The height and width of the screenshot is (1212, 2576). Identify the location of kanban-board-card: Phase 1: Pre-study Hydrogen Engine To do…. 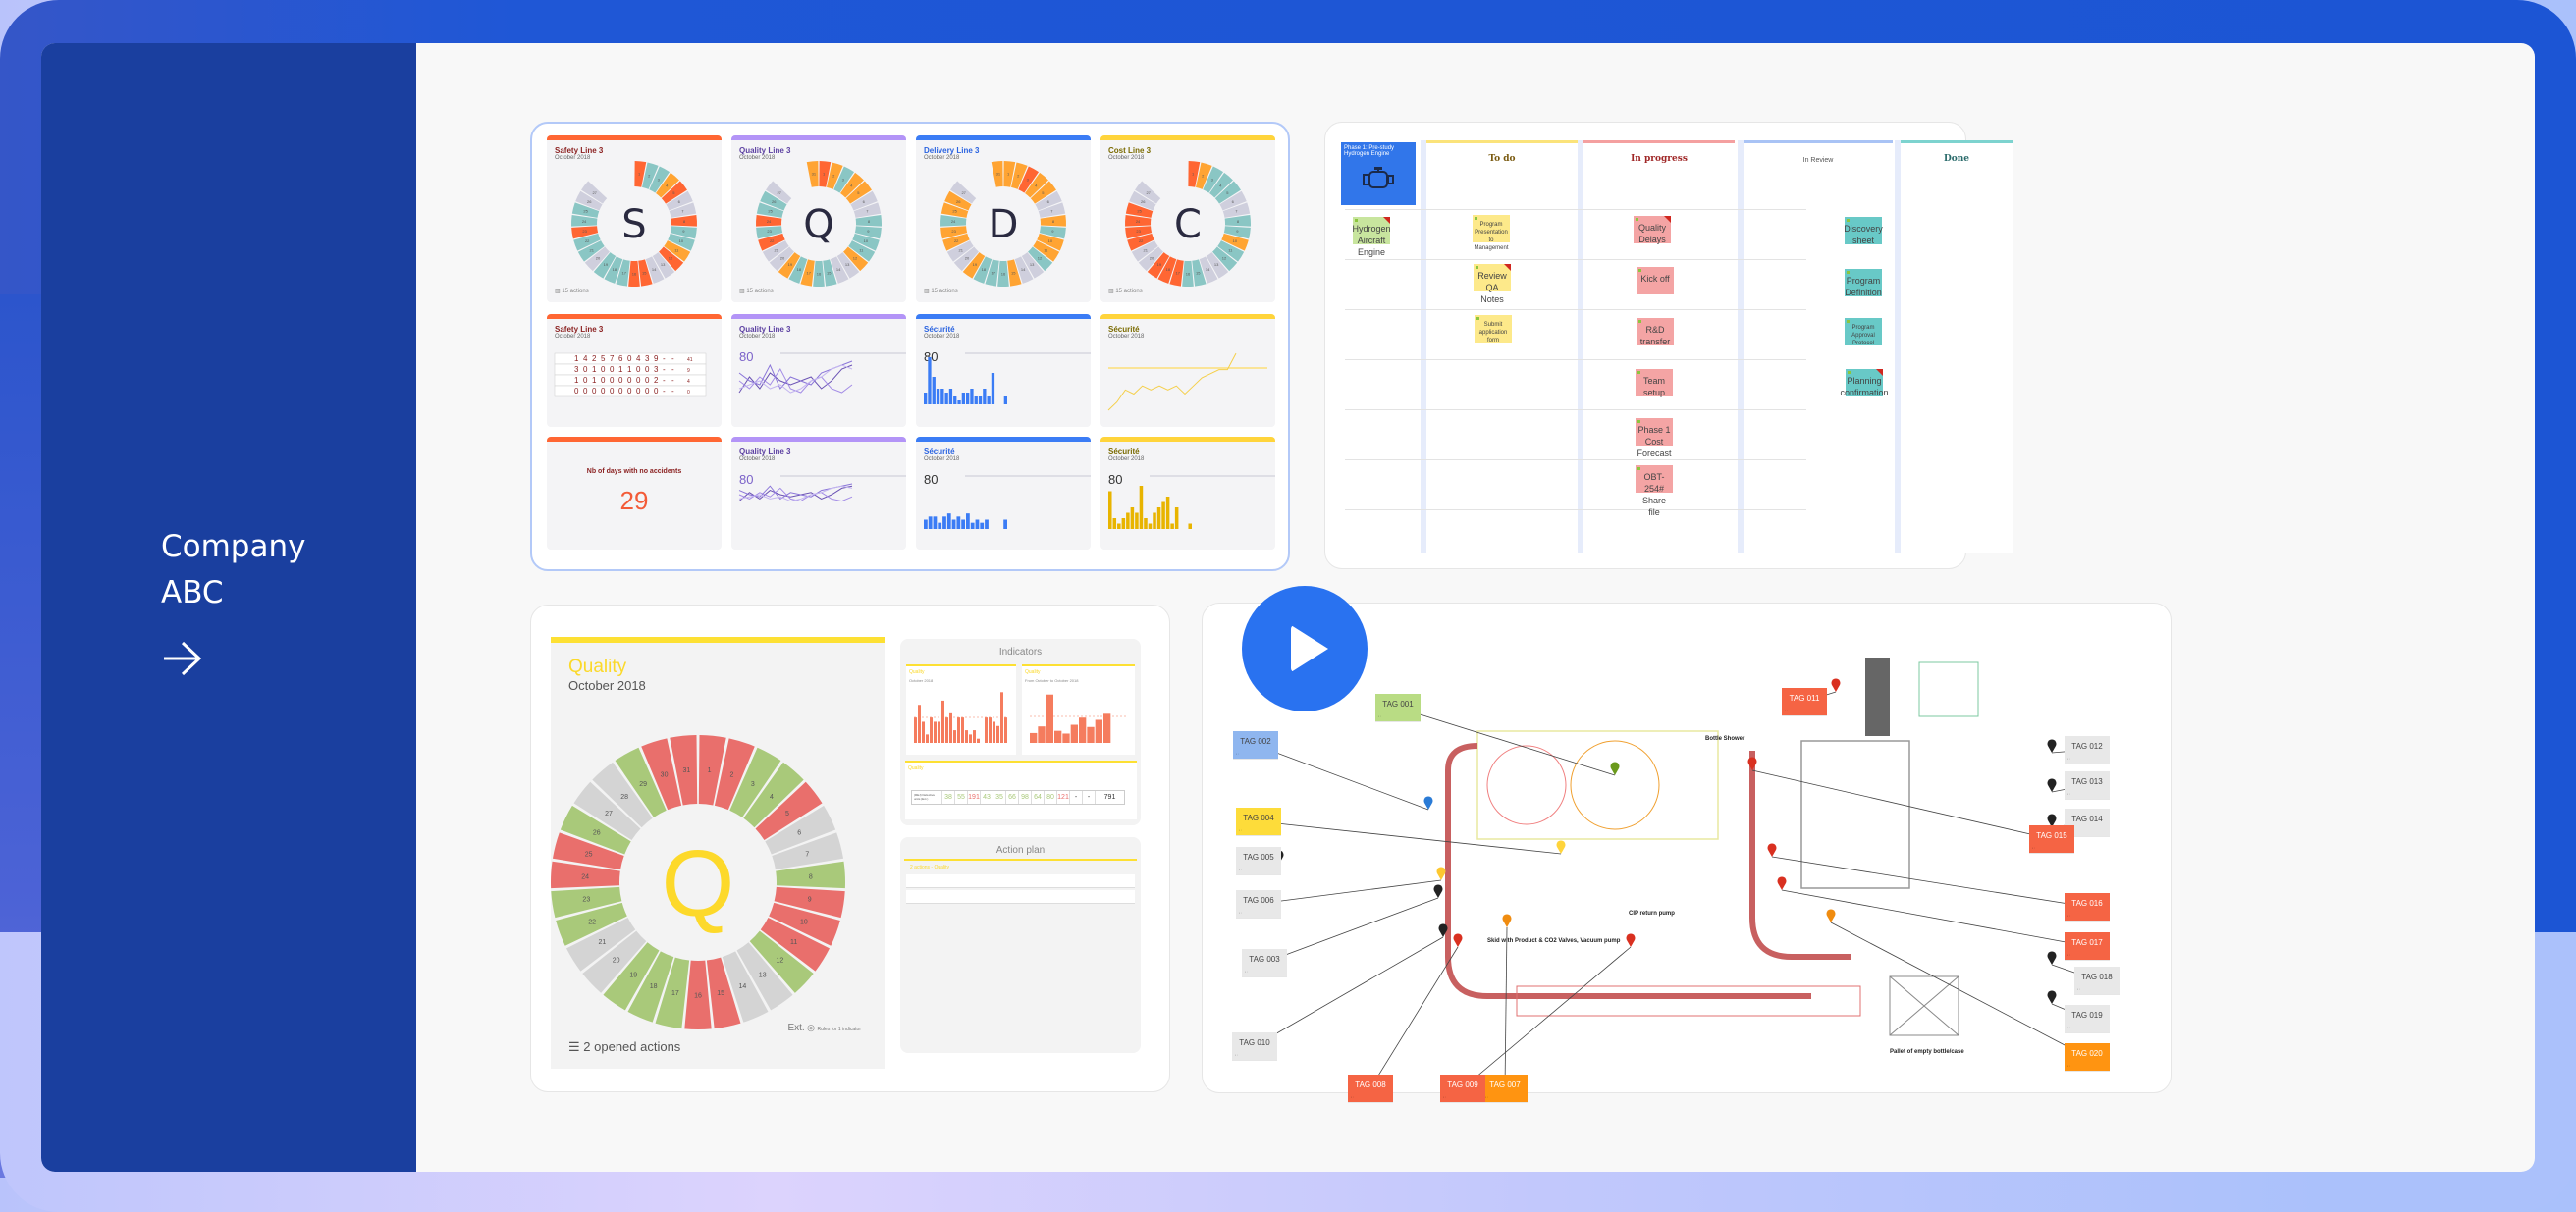
(1668, 346).